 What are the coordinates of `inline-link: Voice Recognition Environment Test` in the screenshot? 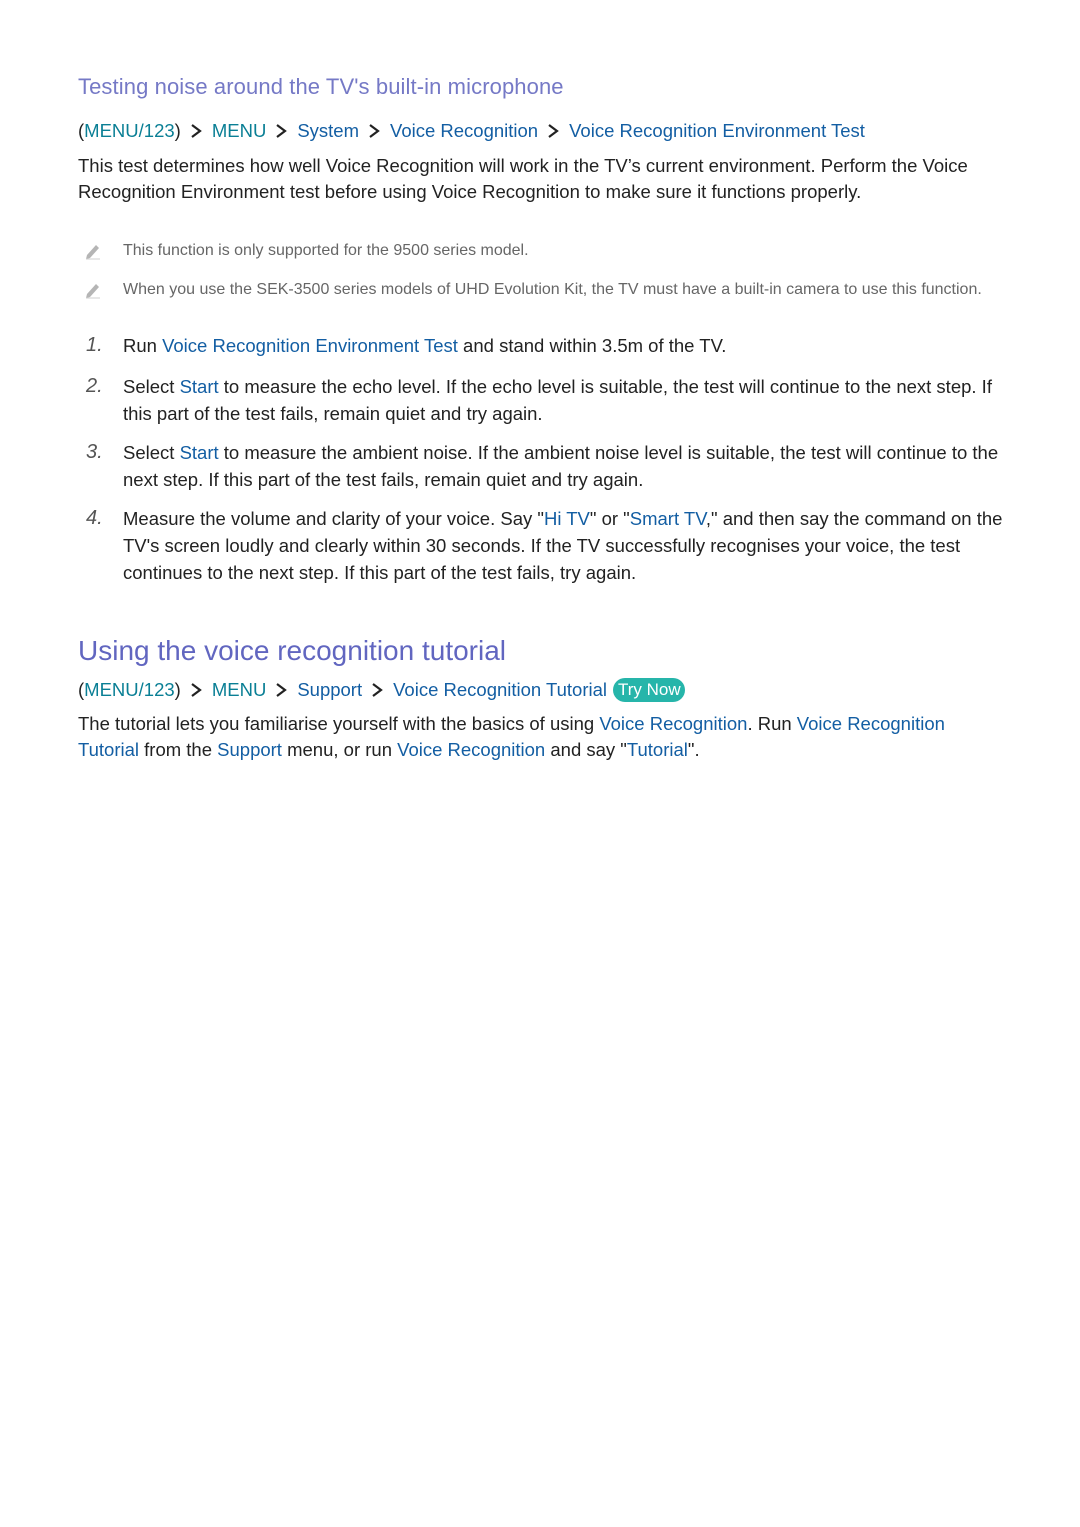 It's located at (310, 345).